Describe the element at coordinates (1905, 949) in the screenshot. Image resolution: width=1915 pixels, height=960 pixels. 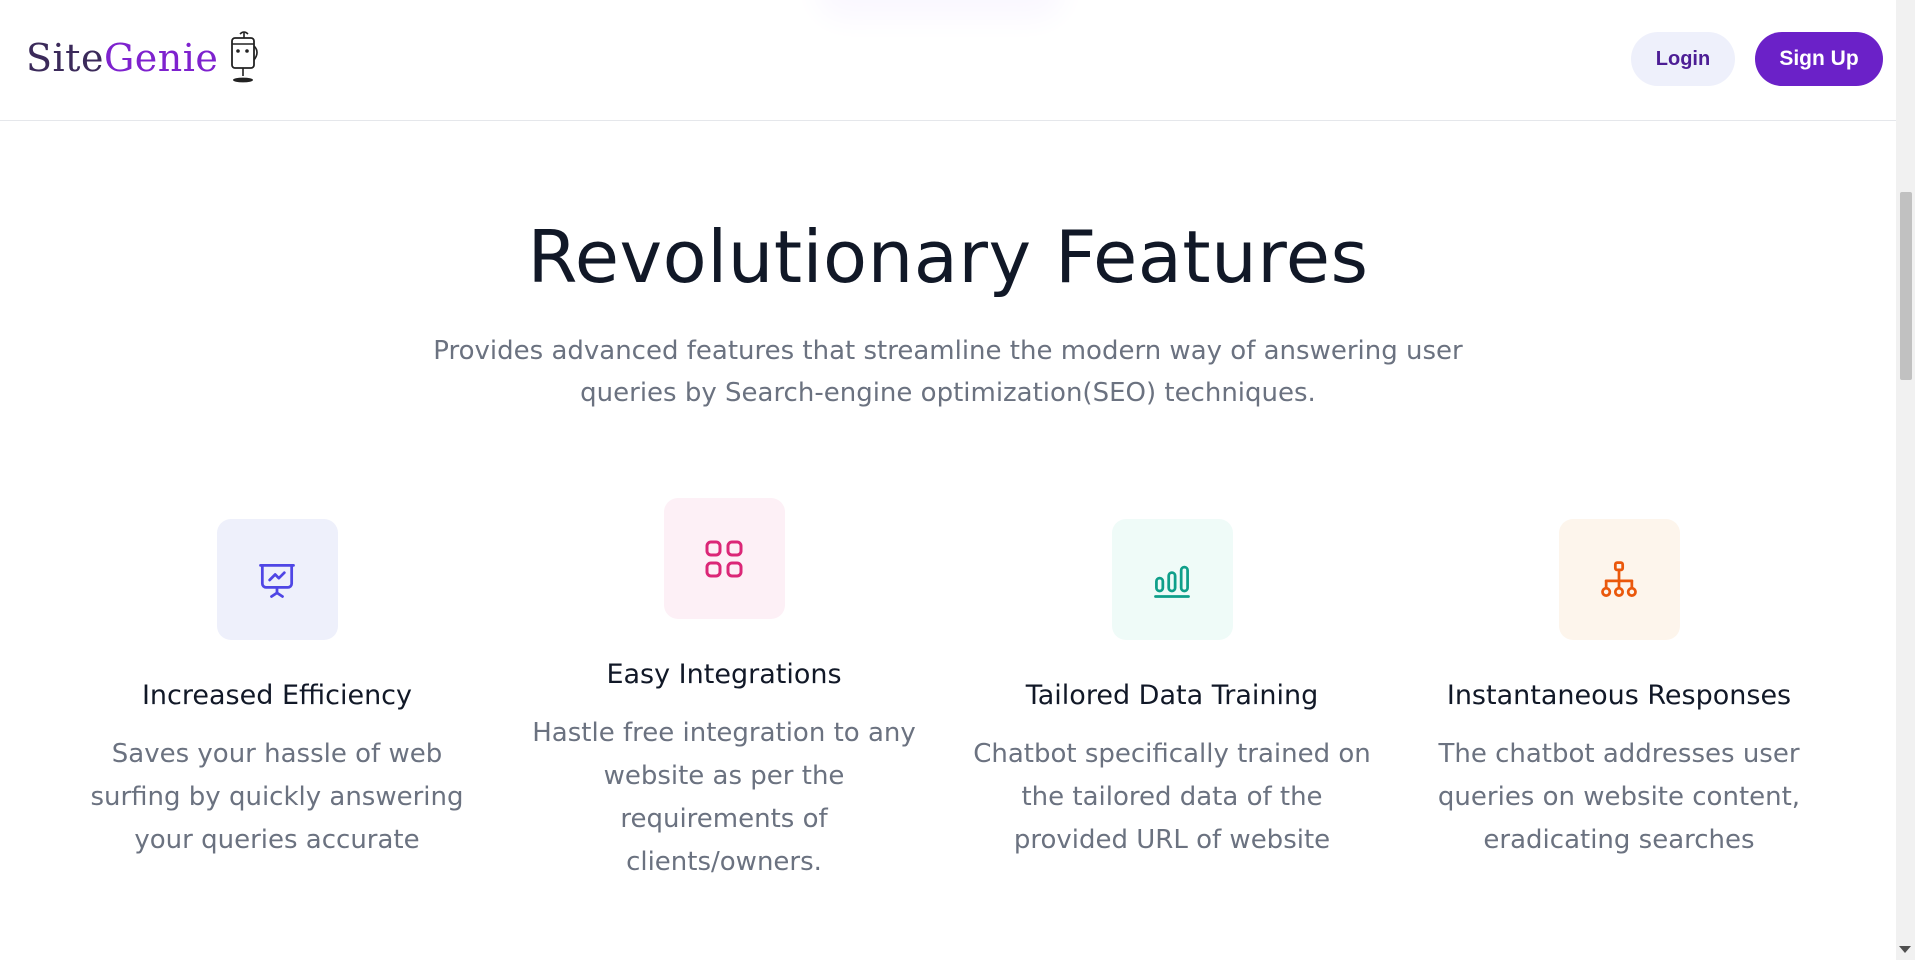
I see `scroll-down-arrow-icon` at that location.